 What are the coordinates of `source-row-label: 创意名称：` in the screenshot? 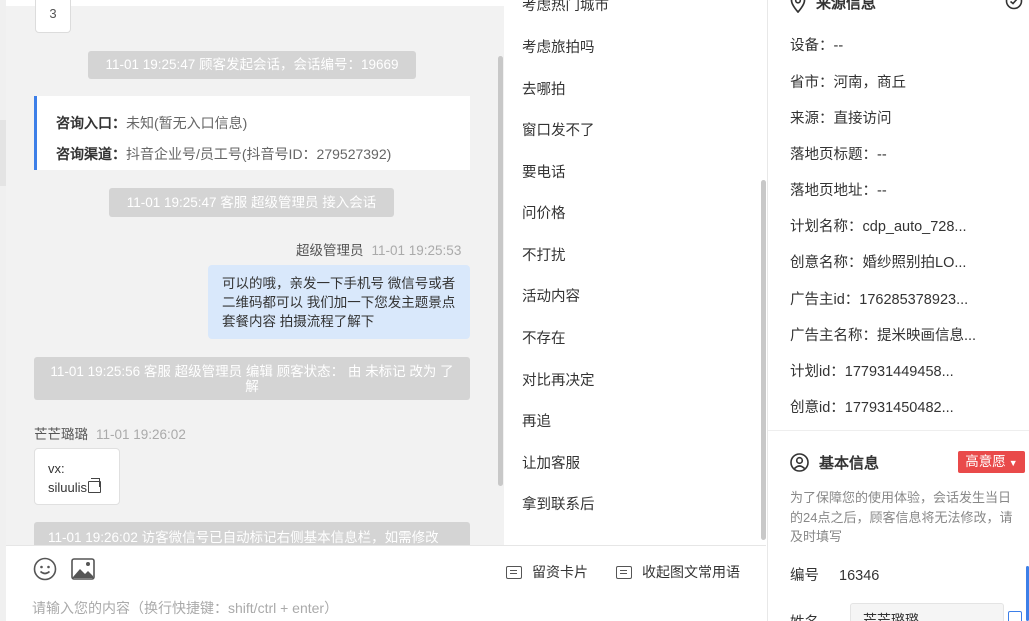 It's located at (826, 263).